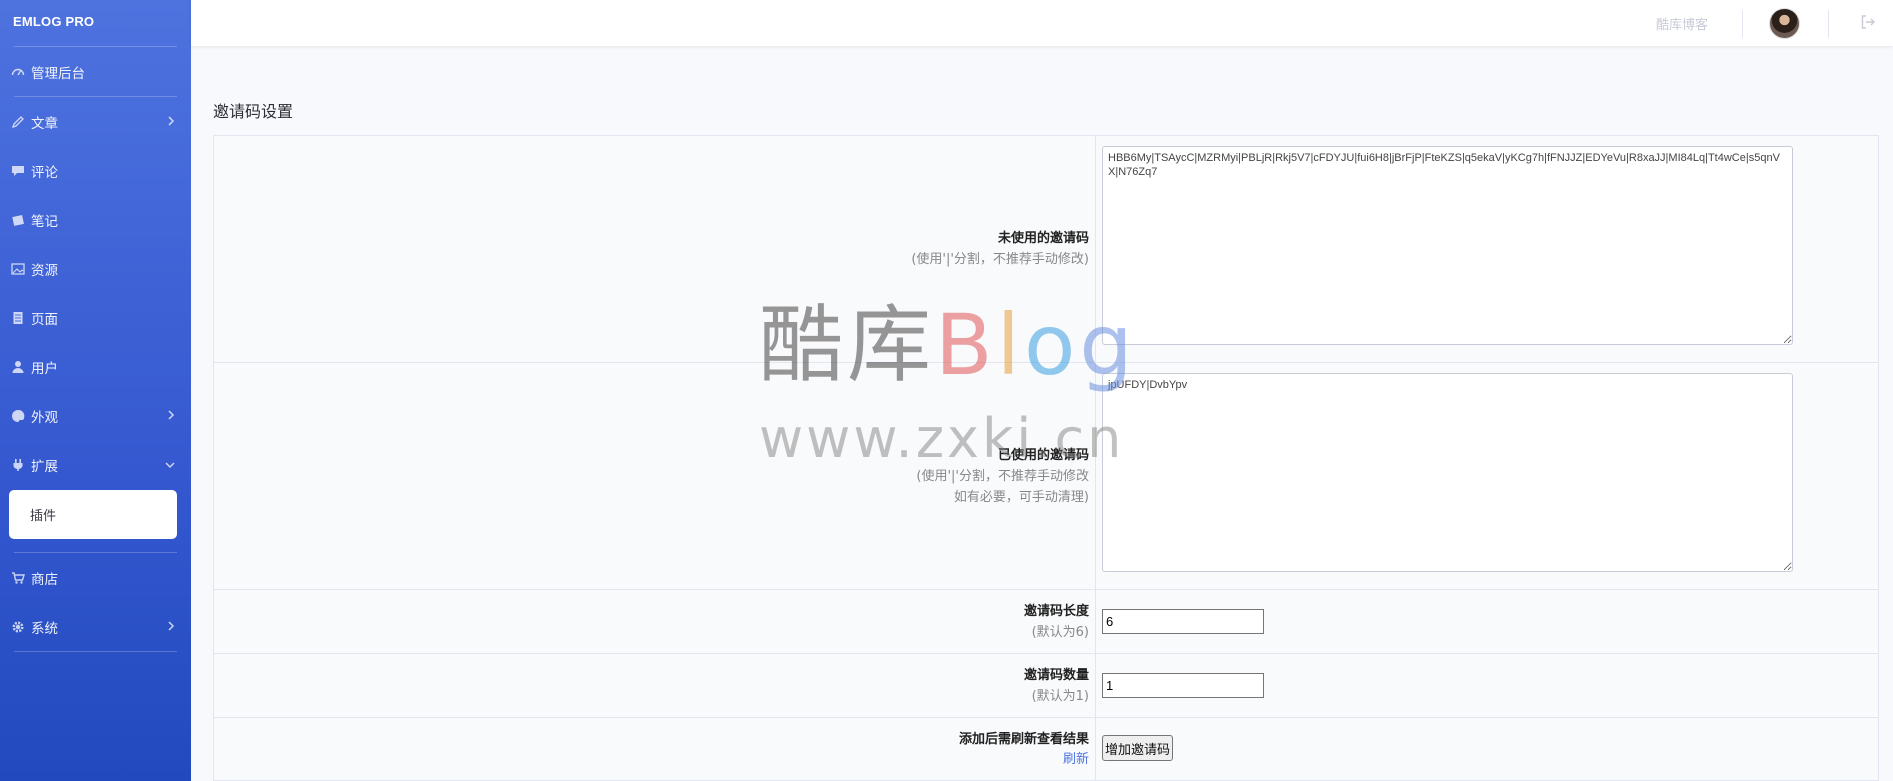 This screenshot has width=1893, height=781. Describe the element at coordinates (95, 415) in the screenshot. I see `sidebar-item-appearance: 外观` at that location.